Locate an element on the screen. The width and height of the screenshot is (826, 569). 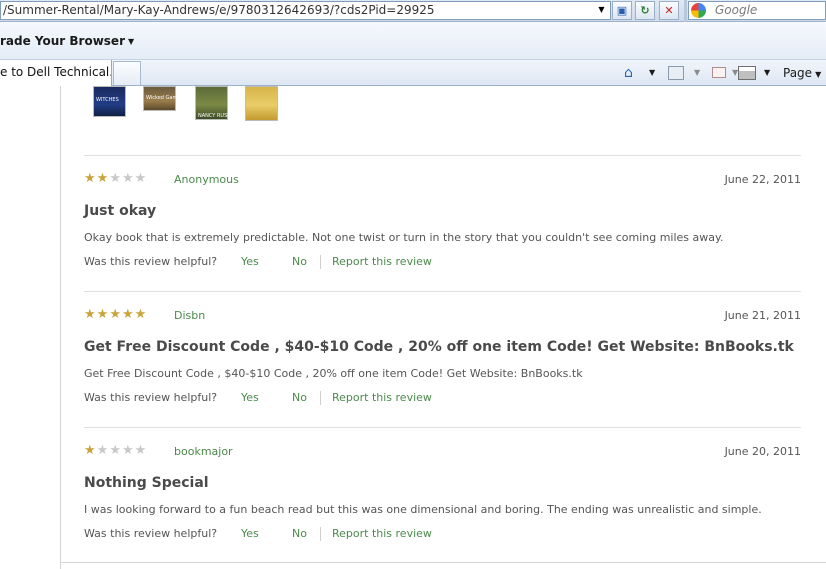
search-placeholder: Google is located at coordinates (736, 10).